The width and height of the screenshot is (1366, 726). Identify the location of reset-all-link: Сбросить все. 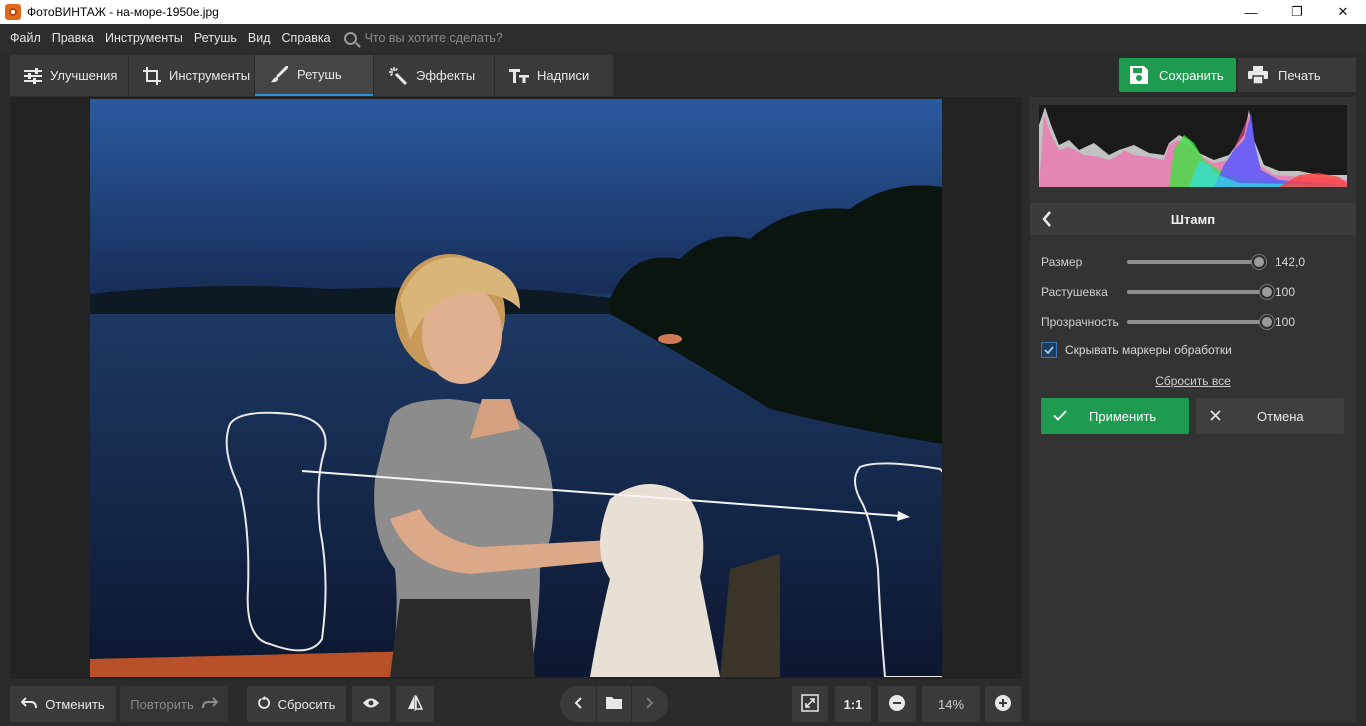
(1193, 381).